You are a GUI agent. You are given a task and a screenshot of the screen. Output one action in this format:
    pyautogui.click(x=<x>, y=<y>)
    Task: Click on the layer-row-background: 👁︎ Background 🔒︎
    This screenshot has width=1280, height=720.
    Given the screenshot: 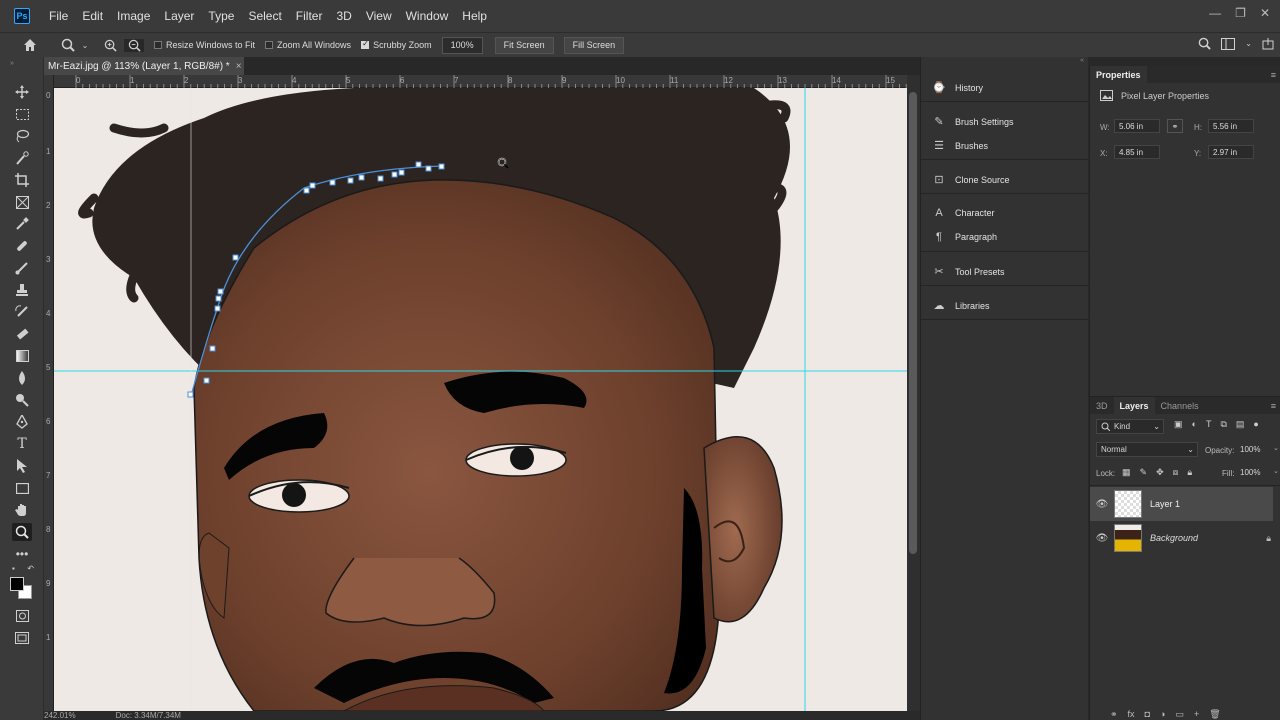 What is the action you would take?
    pyautogui.click(x=1181, y=538)
    